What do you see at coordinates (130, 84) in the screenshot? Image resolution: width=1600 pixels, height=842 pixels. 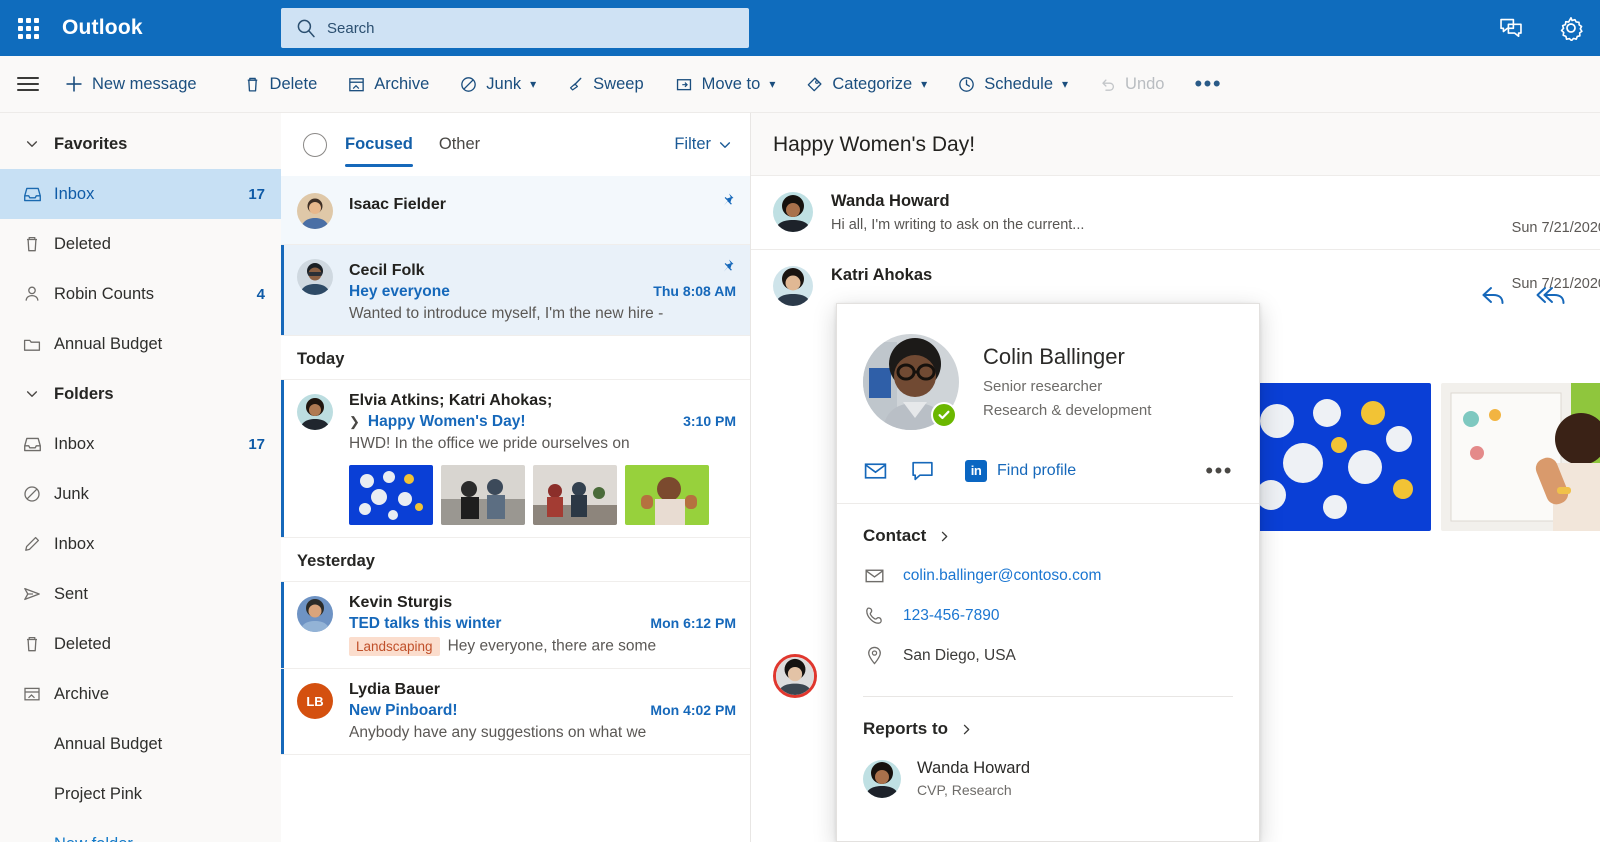 I see `new-message-button: New message` at bounding box center [130, 84].